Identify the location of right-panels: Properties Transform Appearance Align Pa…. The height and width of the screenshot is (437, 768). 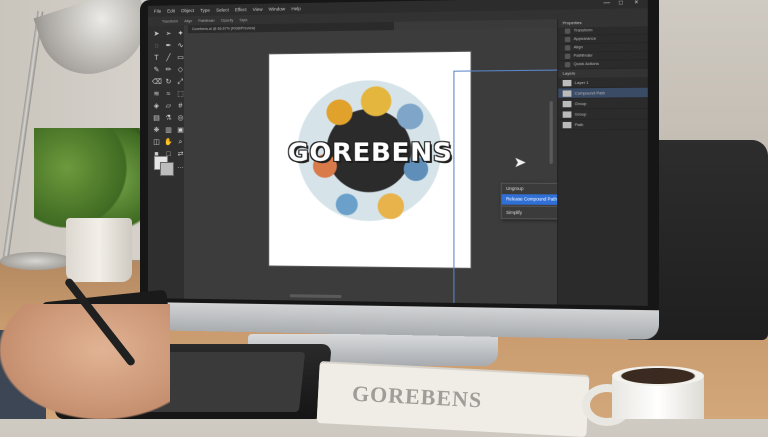
(602, 161).